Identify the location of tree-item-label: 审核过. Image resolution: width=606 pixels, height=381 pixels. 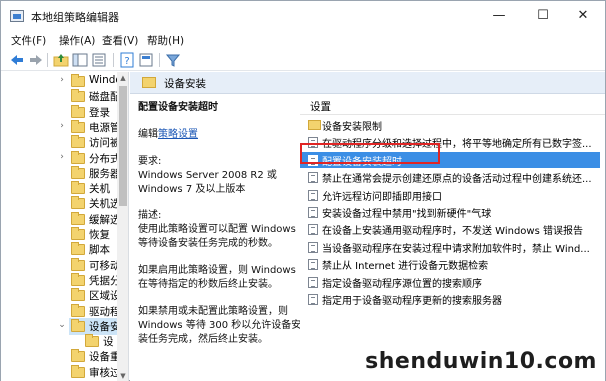
(105, 372).